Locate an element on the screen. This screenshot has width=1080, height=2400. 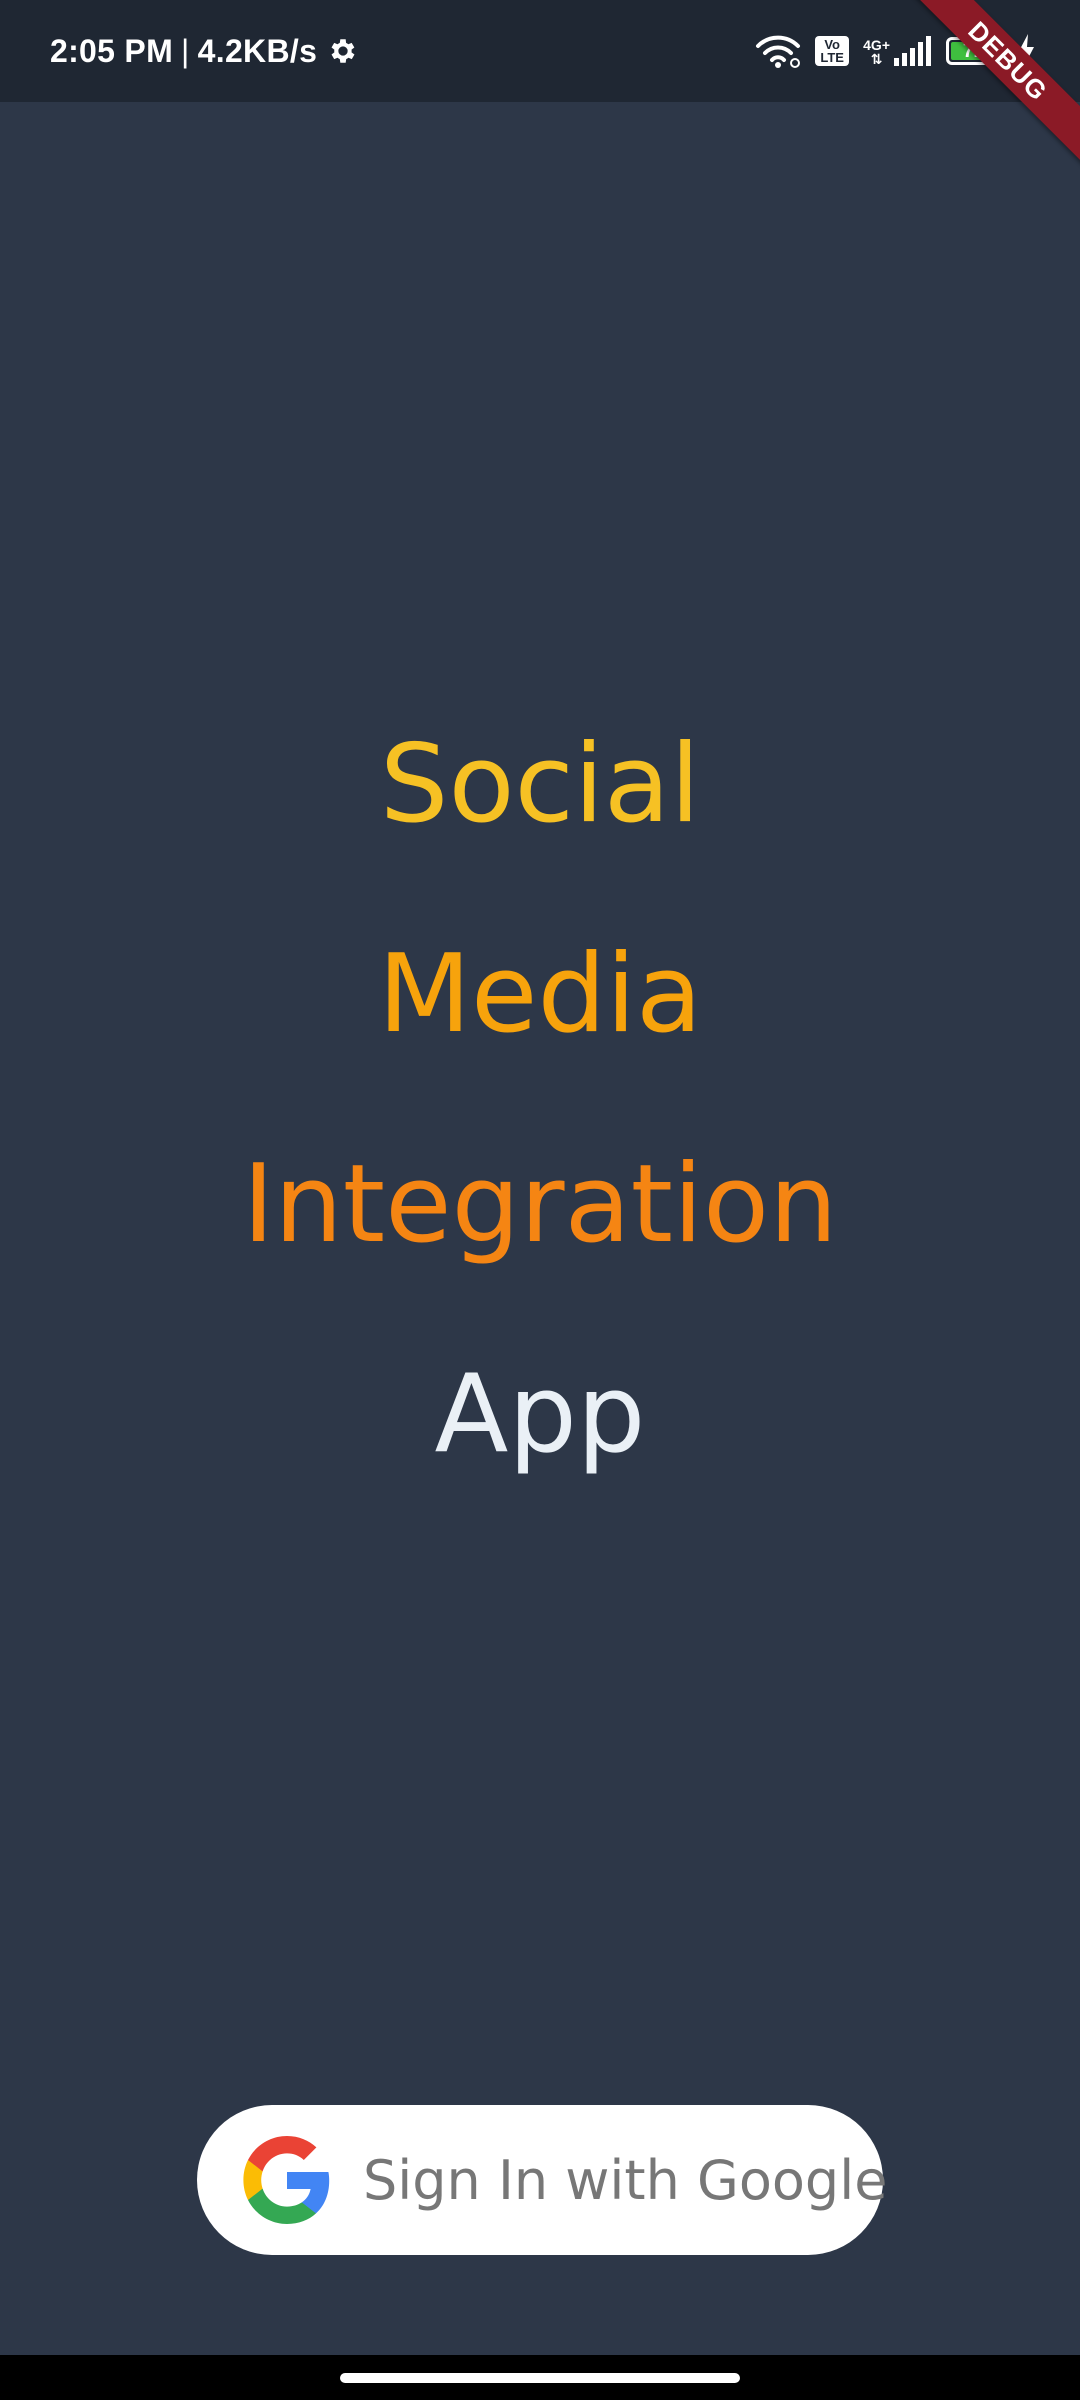
gear-icon is located at coordinates (343, 51).